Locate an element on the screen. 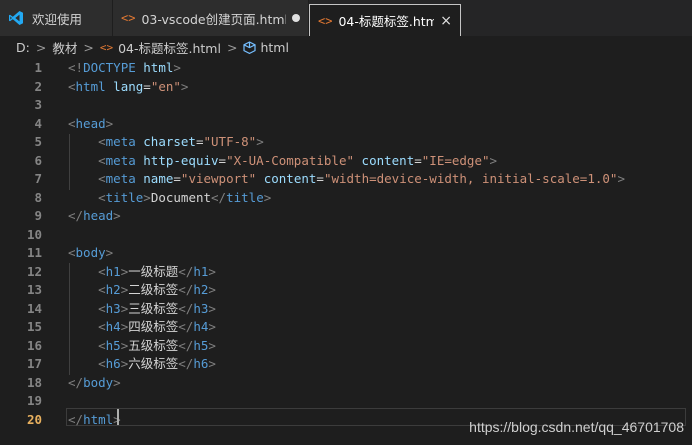 The height and width of the screenshot is (445, 692). code-line: 11 <body> is located at coordinates (346, 253).